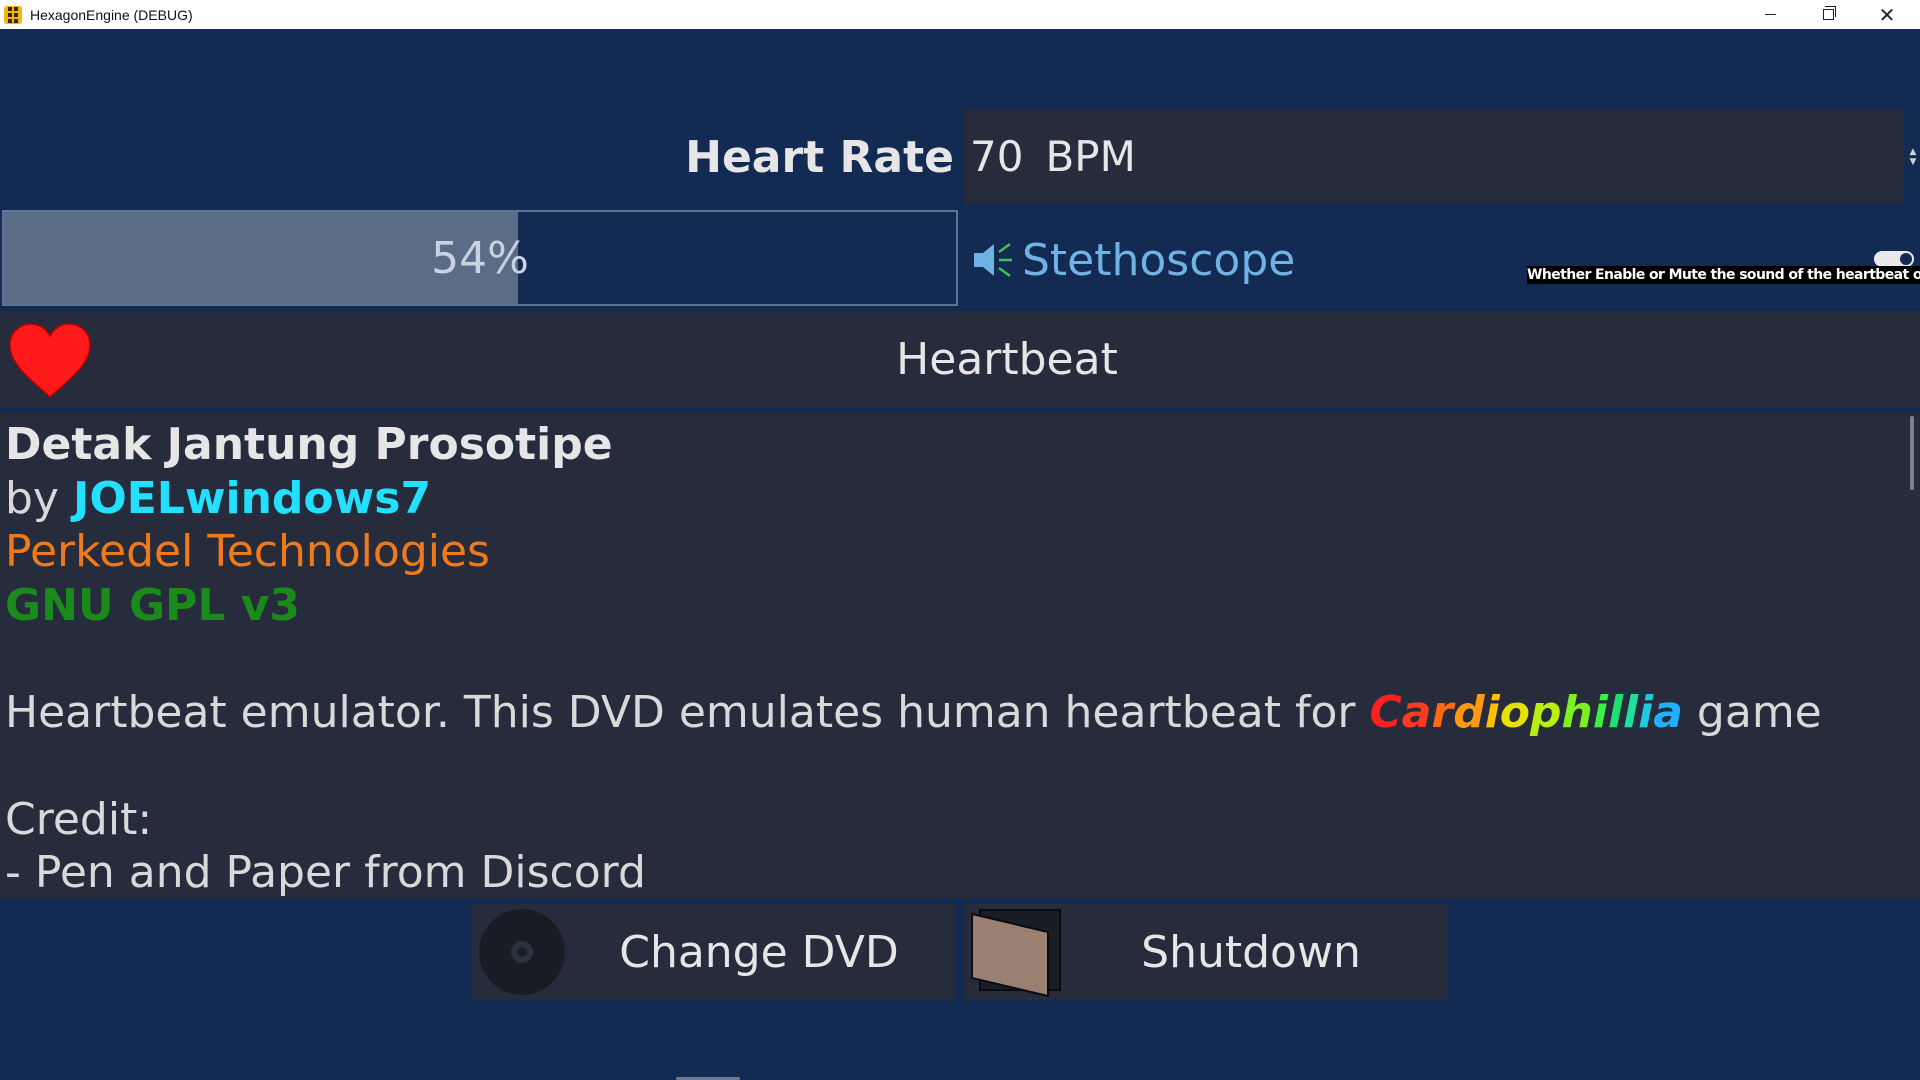 Image resolution: width=1920 pixels, height=1080 pixels. Describe the element at coordinates (1442, 712) in the screenshot. I see `game-name-letter: r` at that location.